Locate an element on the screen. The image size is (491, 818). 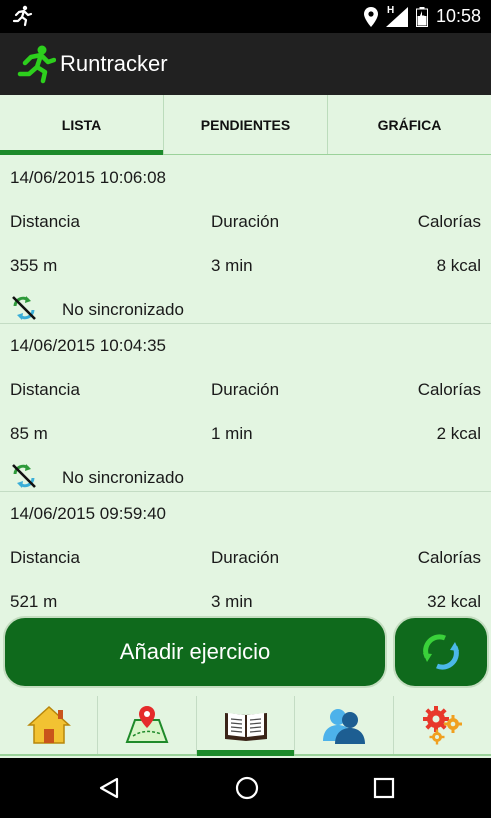
distance-value: 355 m is located at coordinates (34, 265).